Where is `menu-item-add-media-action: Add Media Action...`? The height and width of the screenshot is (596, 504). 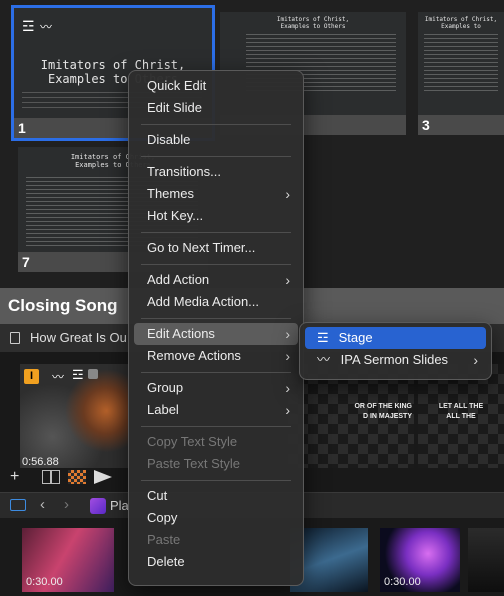
menu-item-add-media-action: Add Media Action... is located at coordinates (216, 302).